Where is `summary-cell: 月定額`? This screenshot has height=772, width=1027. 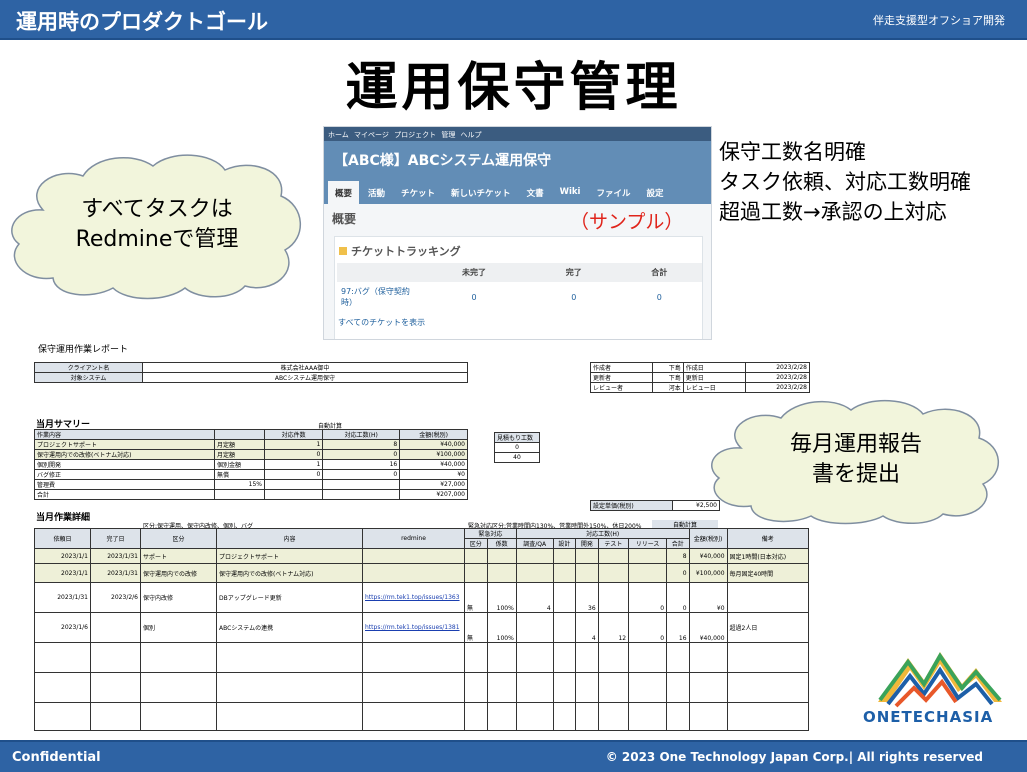 summary-cell: 月定額 is located at coordinates (239, 454).